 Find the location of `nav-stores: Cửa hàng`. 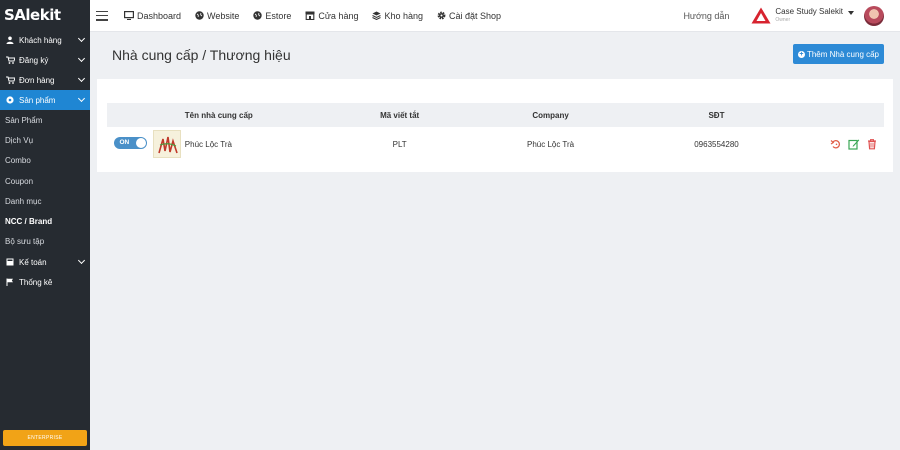

nav-stores: Cửa hàng is located at coordinates (331, 16).